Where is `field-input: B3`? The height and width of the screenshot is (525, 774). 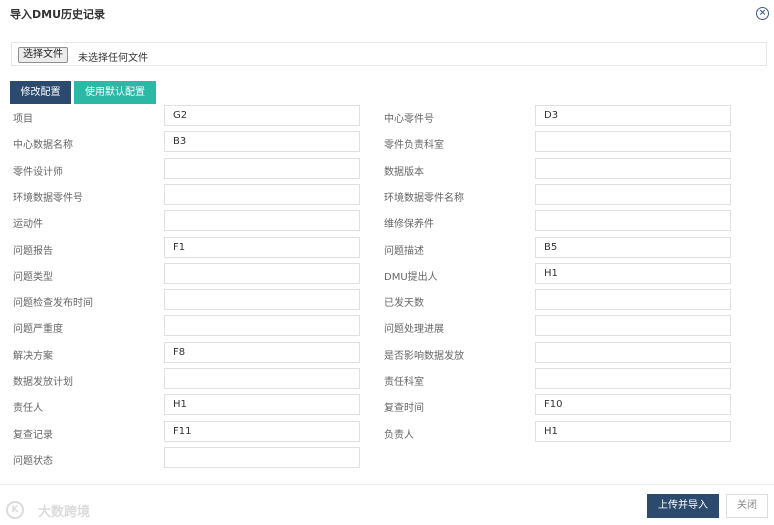 field-input: B3 is located at coordinates (262, 142).